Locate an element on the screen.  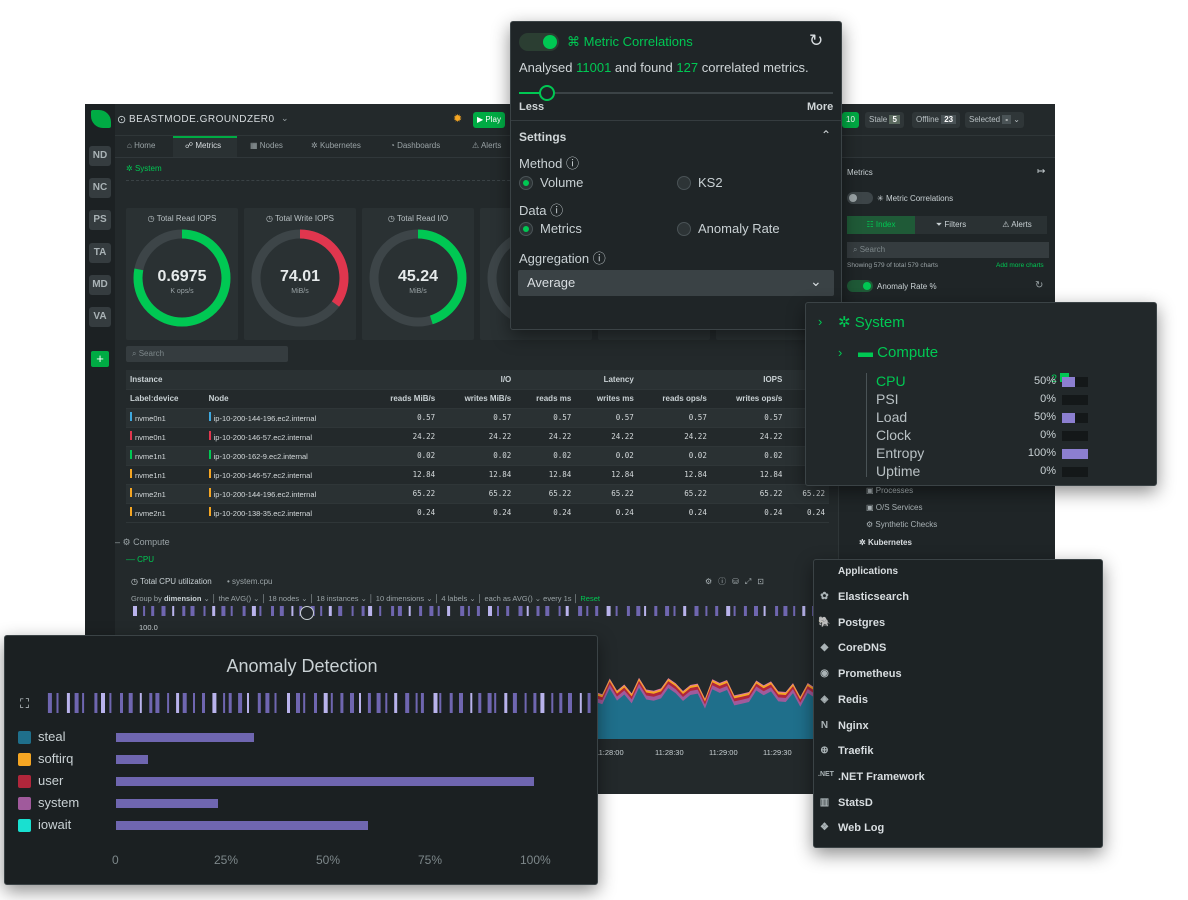
method-ks2-label: KS2 is located at coordinates (710, 182).